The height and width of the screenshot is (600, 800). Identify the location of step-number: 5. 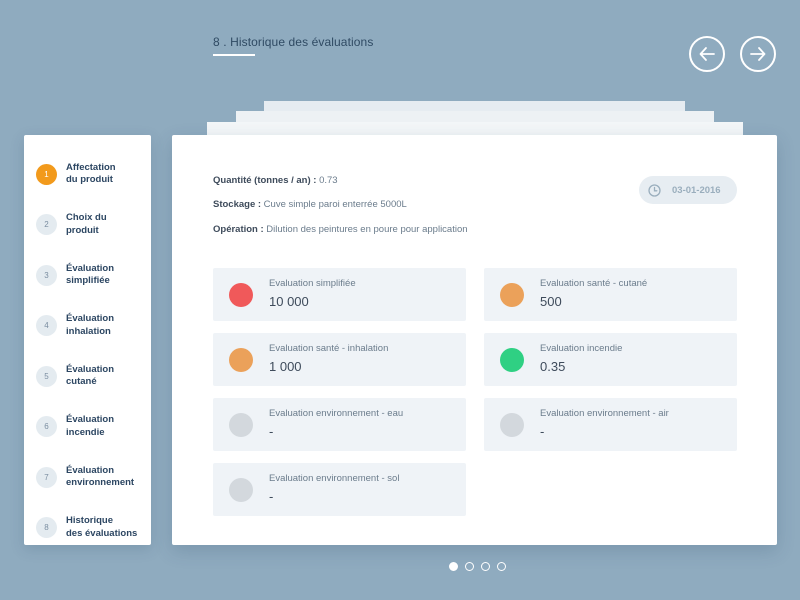
(46, 376).